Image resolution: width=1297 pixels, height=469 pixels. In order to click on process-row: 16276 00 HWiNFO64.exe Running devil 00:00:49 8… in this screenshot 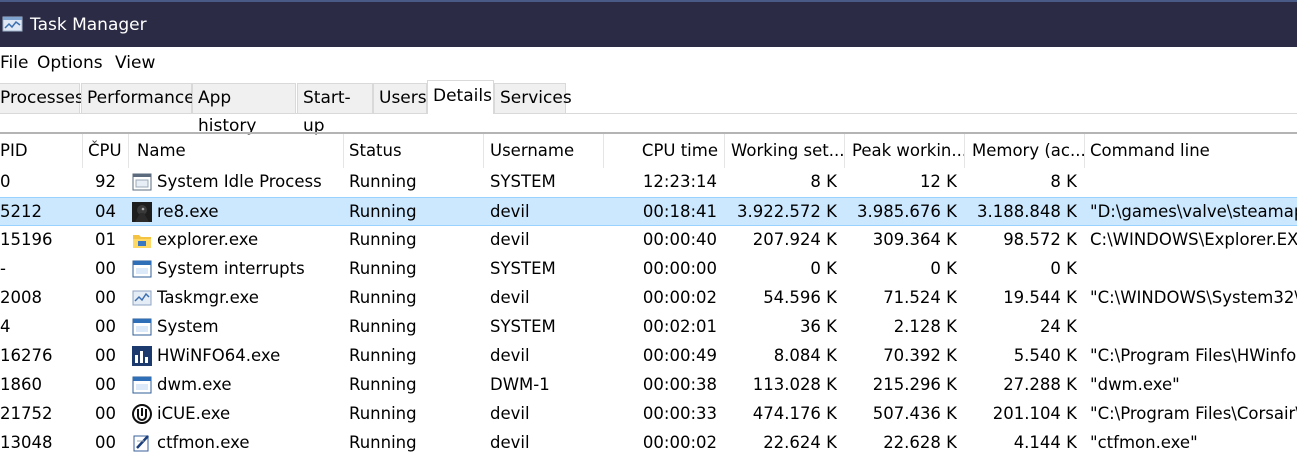, I will do `click(648, 356)`.